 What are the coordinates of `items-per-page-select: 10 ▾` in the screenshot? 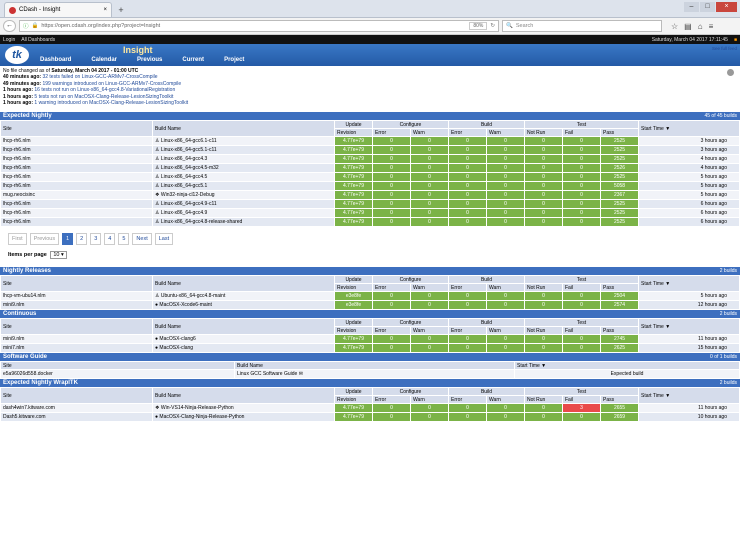 It's located at (58, 255).